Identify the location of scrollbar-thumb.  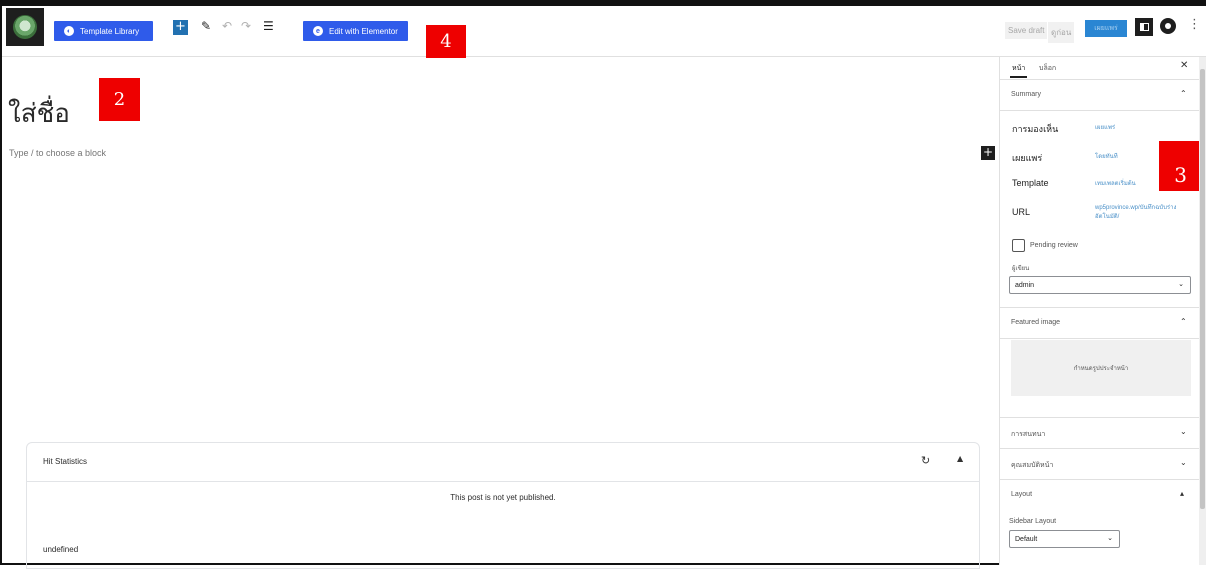
(1202, 289).